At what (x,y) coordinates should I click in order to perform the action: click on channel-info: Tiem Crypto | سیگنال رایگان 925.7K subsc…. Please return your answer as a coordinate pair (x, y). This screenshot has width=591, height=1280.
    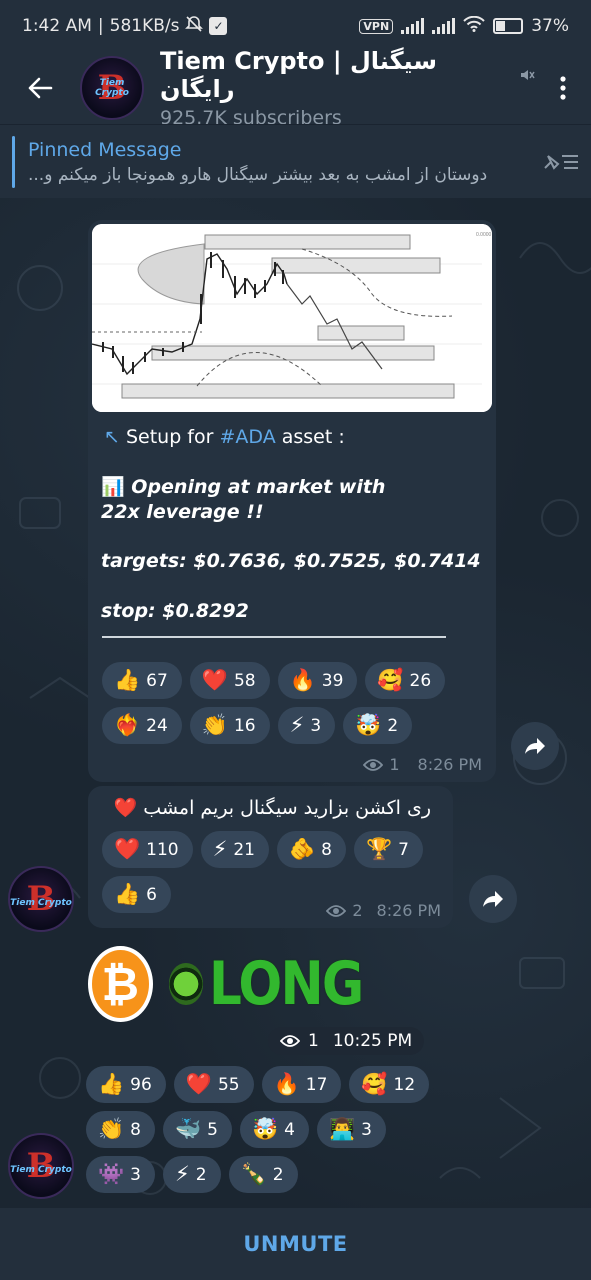
    Looking at the image, I should click on (347, 88).